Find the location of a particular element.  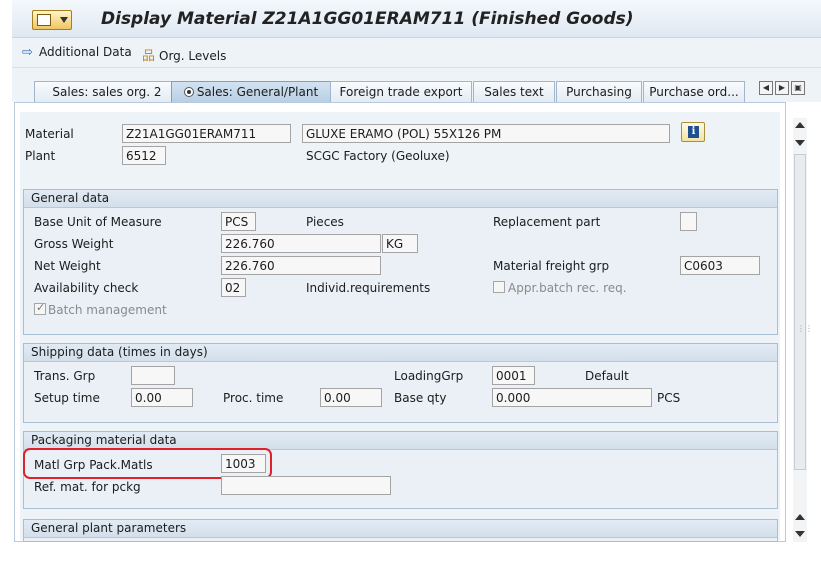

tab-foreign-trade-export: Foreign trade export is located at coordinates (401, 91).